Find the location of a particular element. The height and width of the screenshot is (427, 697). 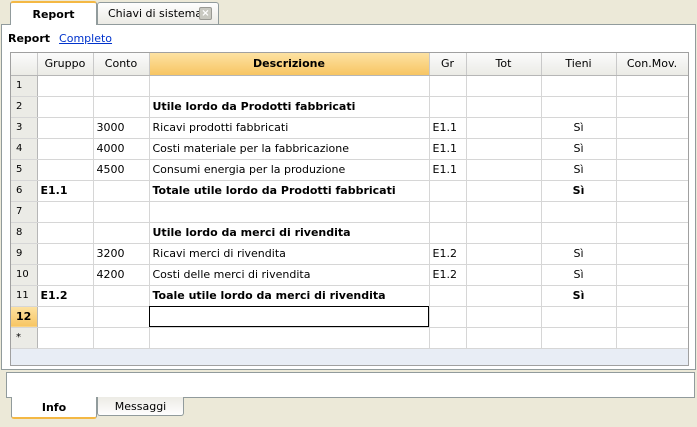

column-header-gruppo: Gruppo is located at coordinates (65, 64).